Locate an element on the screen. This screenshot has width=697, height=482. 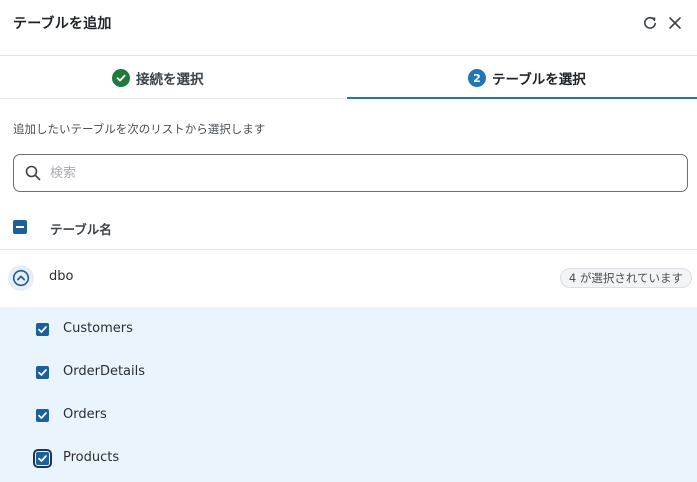
active-step-indicator is located at coordinates (522, 98).